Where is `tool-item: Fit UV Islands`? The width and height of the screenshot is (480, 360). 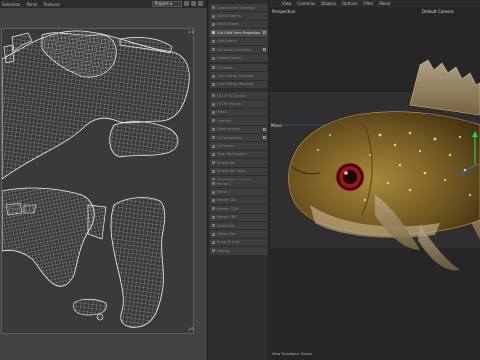
tool-item: Fit UV Islands is located at coordinates (239, 104).